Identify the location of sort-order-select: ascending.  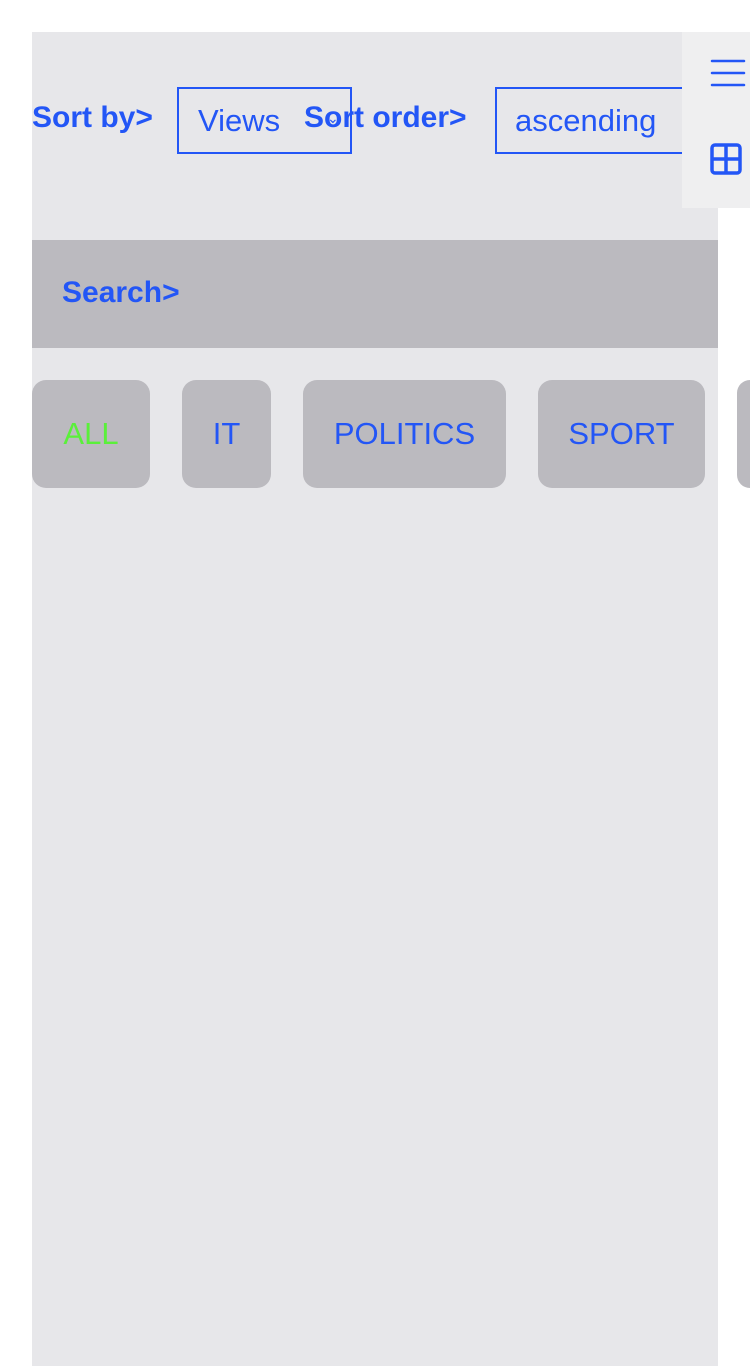
(588, 120).